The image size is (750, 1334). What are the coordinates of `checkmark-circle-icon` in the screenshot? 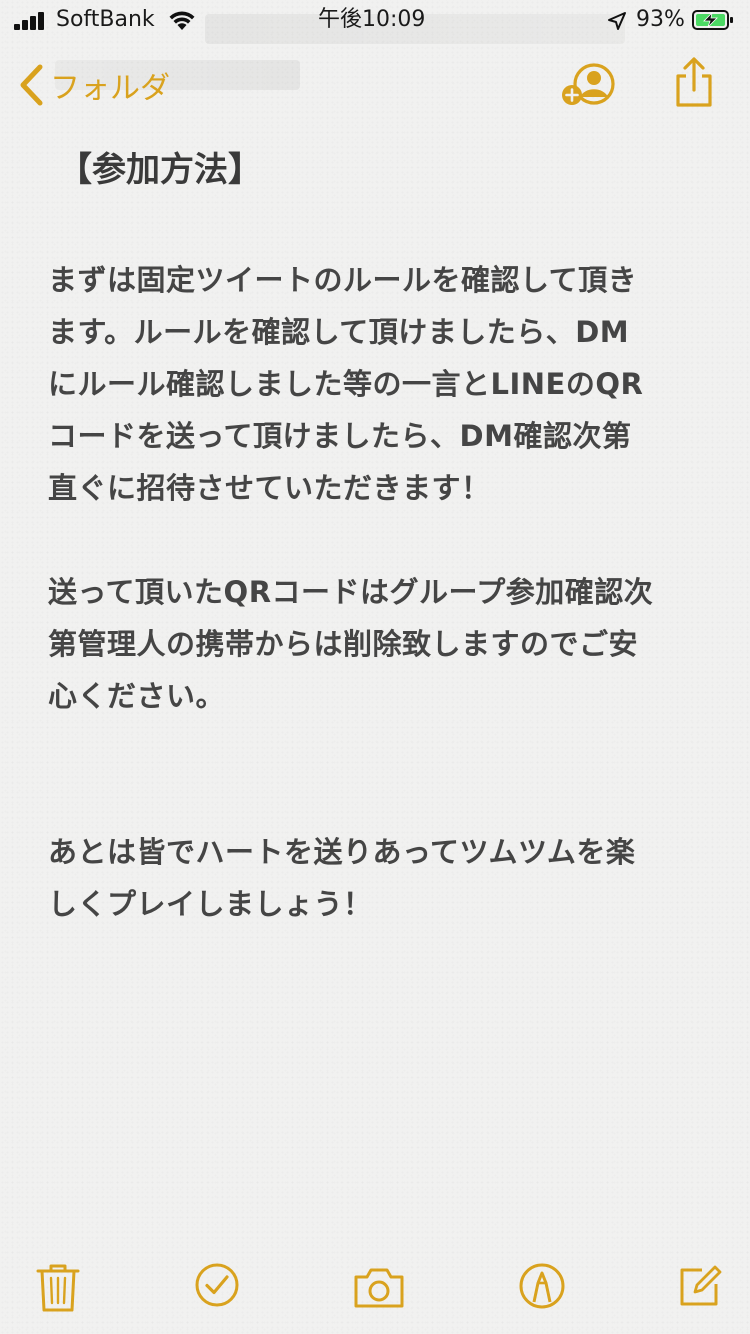 It's located at (217, 1285).